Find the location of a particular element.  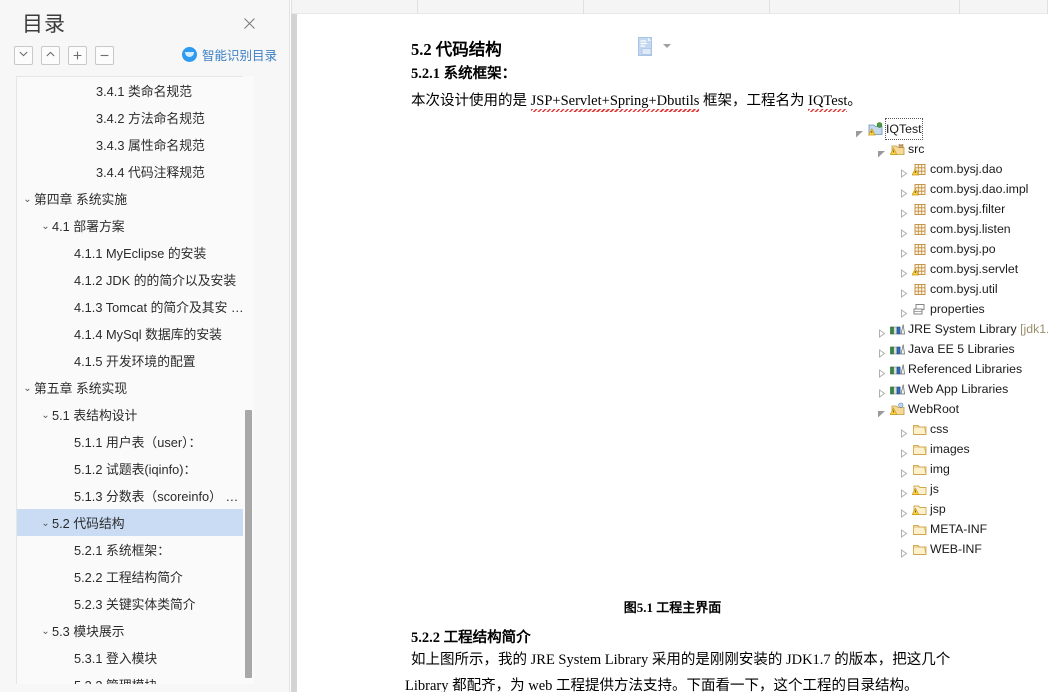

toc-item: 5.2.2 工程结构简介 is located at coordinates (135, 576).